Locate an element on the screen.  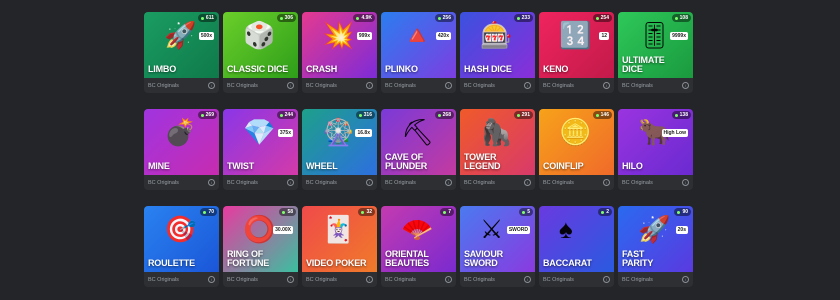
game-title: Ultimate Dice is located at coordinates (643, 64).